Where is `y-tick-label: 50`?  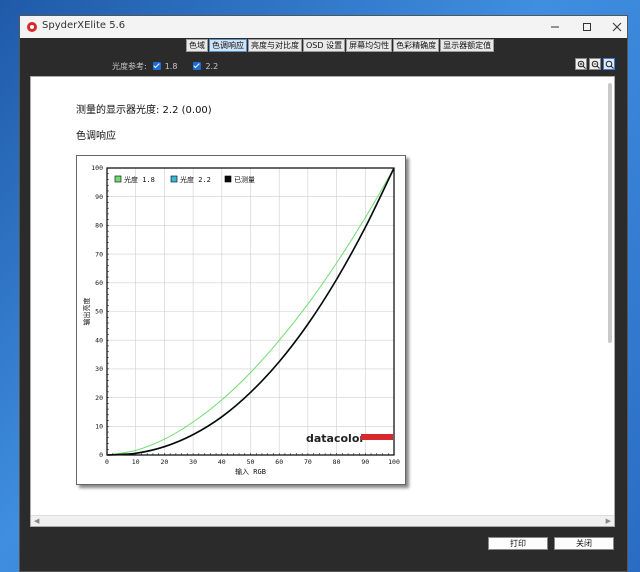 y-tick-label: 50 is located at coordinates (99, 312).